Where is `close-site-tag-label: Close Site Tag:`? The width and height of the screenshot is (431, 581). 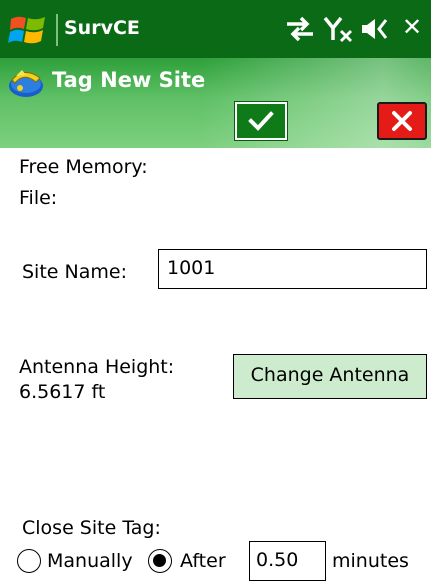
close-site-tag-label: Close Site Tag: is located at coordinates (91, 528).